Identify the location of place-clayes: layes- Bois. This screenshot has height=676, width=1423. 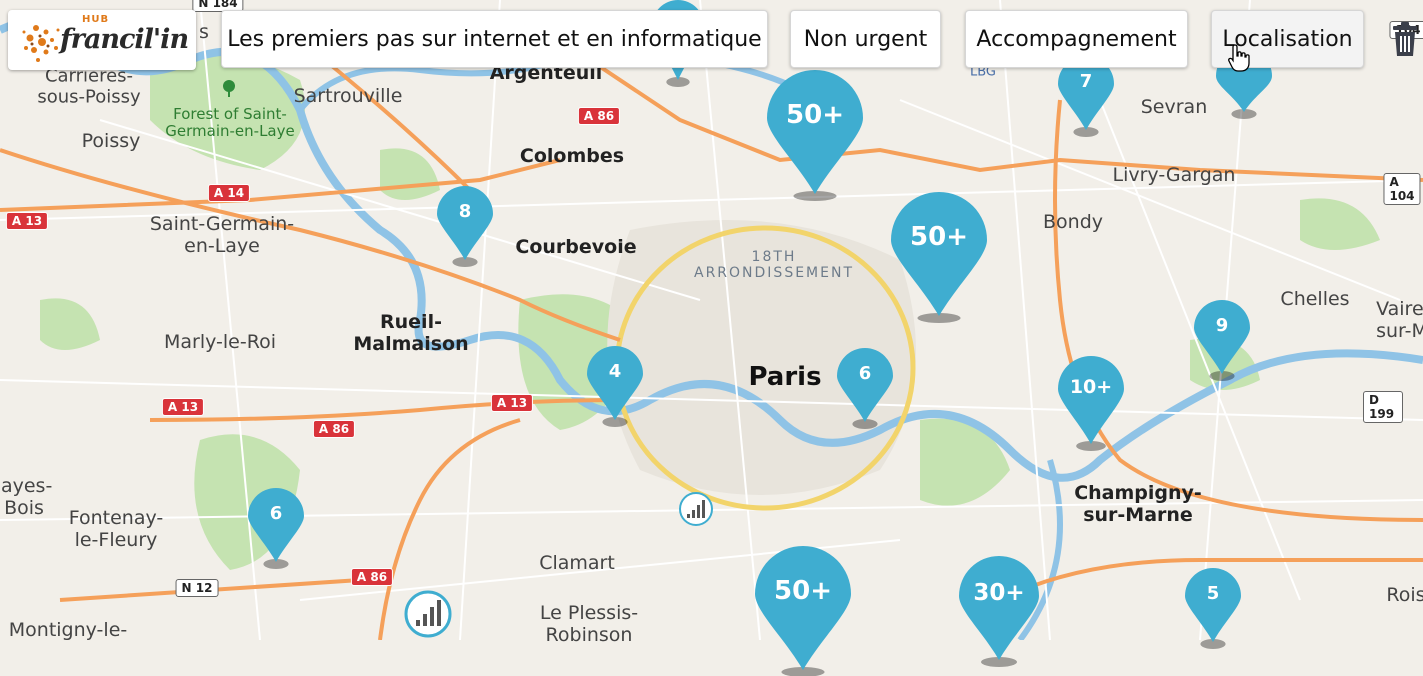
(26, 497).